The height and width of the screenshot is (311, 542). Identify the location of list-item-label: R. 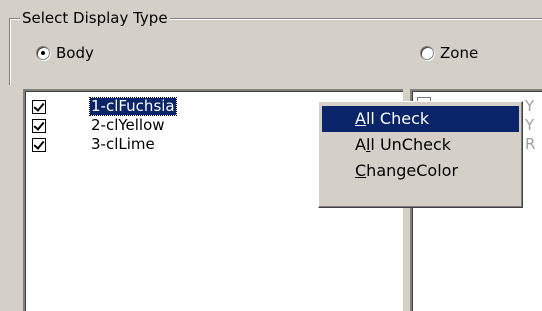
(530, 144).